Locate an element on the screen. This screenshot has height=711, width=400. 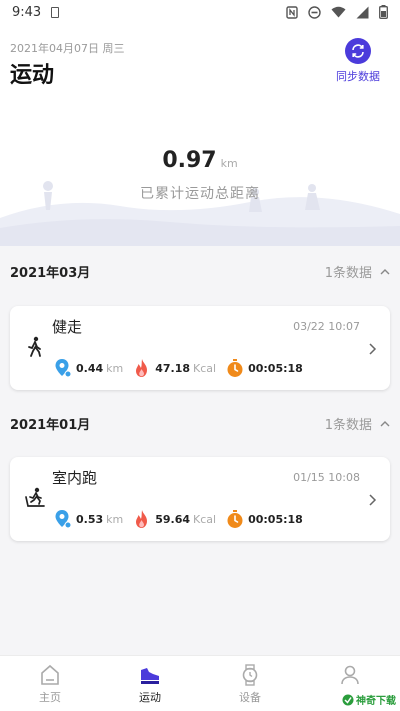
calories-value: 47.18 is located at coordinates (173, 368).